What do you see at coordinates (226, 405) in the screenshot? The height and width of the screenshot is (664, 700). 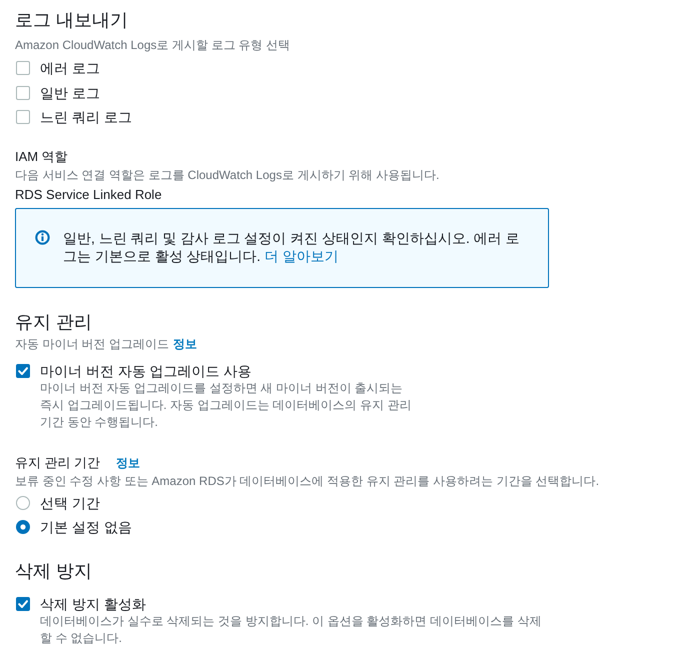 I see `option-description: 마이너 버전 자동 업그레이드를 설정하면 새 마이너 버전이 출시되는 즉시 업그레이드됩니다. 자동 업그레이드는 데이터베이스의 유지 관리 기간 동안 수행됩니다.` at bounding box center [226, 405].